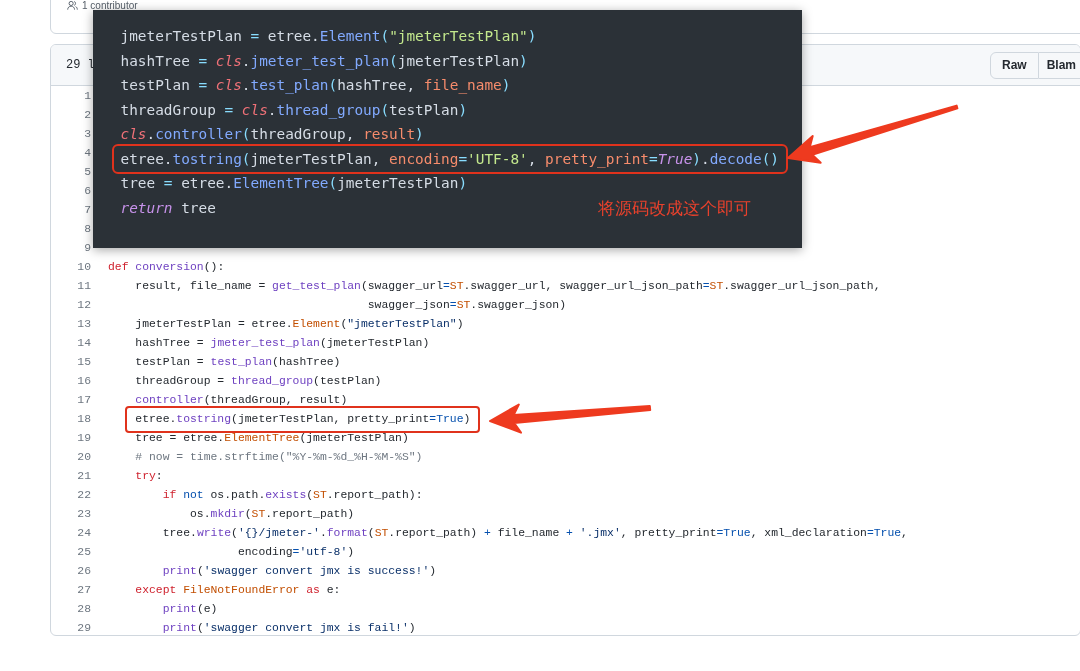  Describe the element at coordinates (83, 609) in the screenshot. I see `line-number: 28` at that location.